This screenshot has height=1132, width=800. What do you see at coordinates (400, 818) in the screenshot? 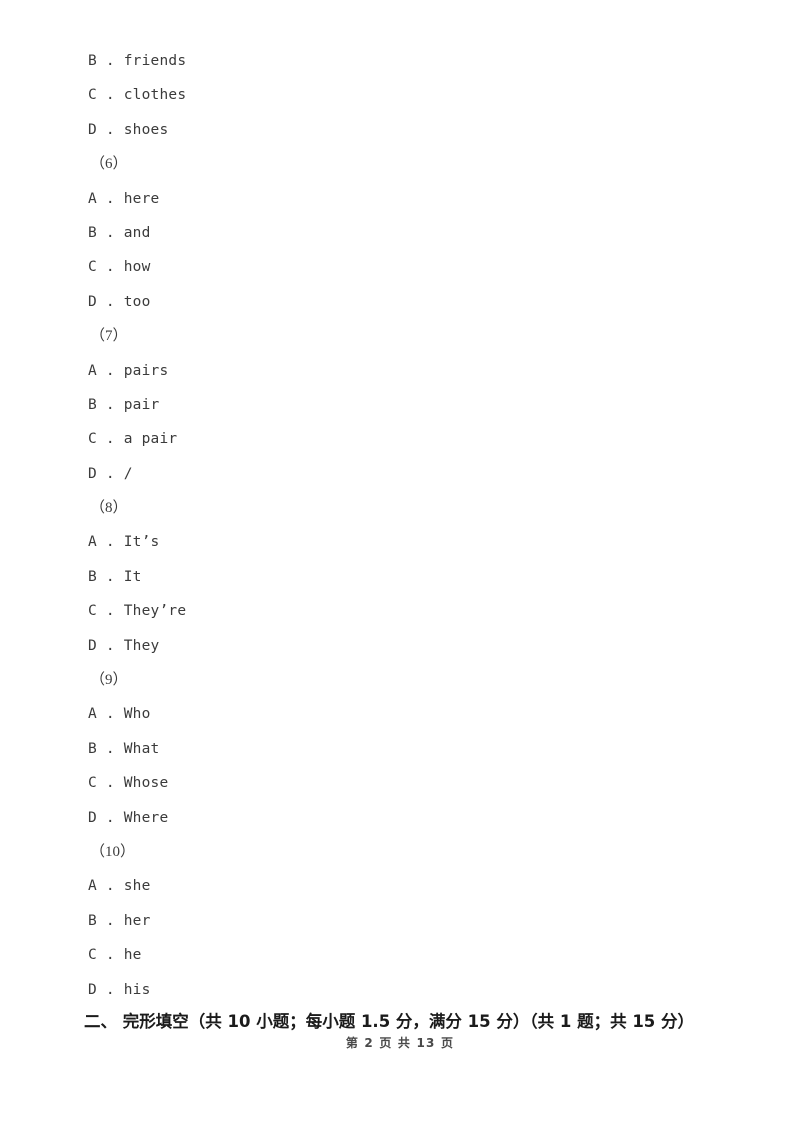
I see `answer-option-d: D . Where` at bounding box center [400, 818].